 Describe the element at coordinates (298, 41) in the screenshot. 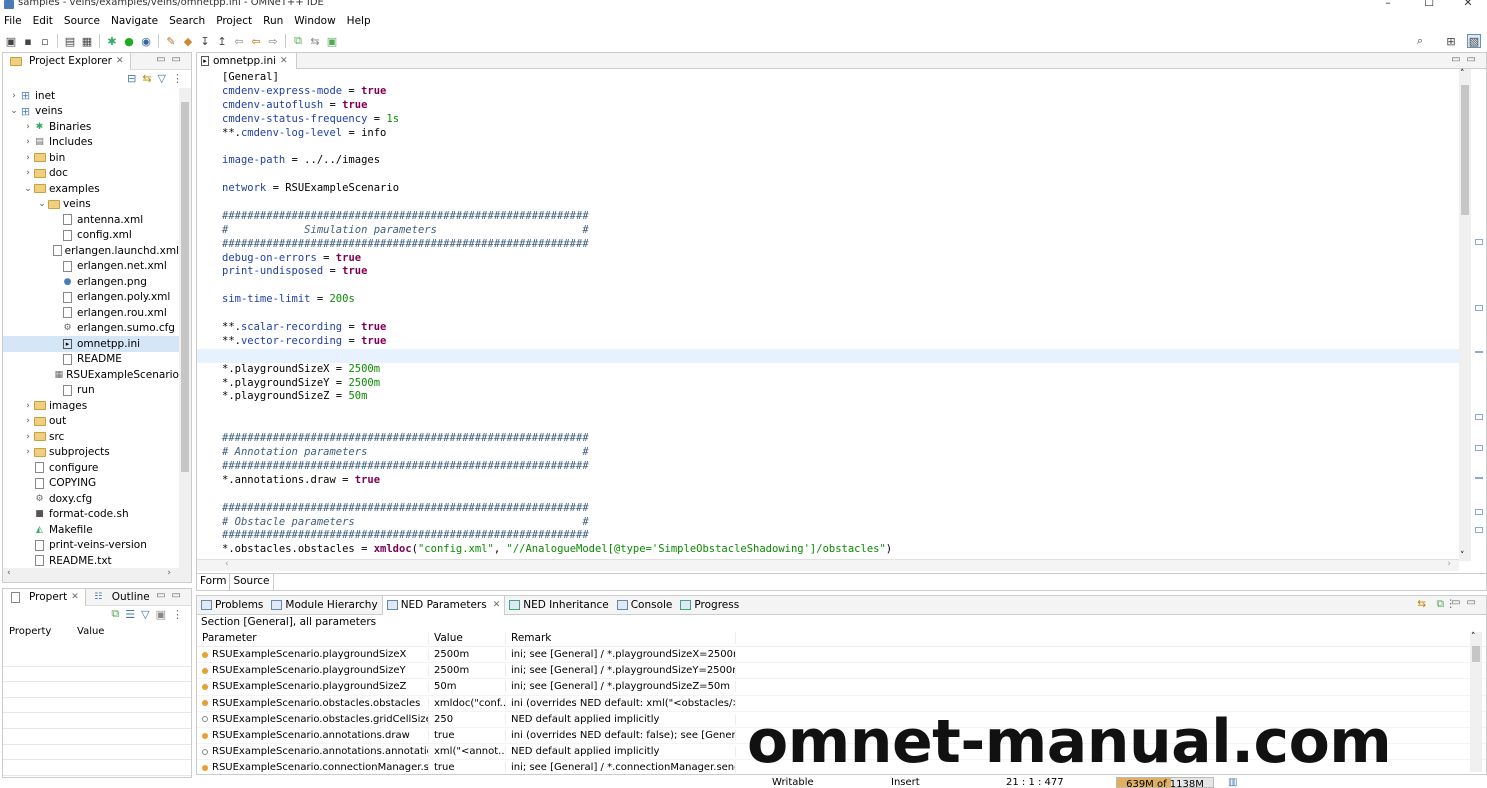

I see `new-window-icon: ⧉` at that location.